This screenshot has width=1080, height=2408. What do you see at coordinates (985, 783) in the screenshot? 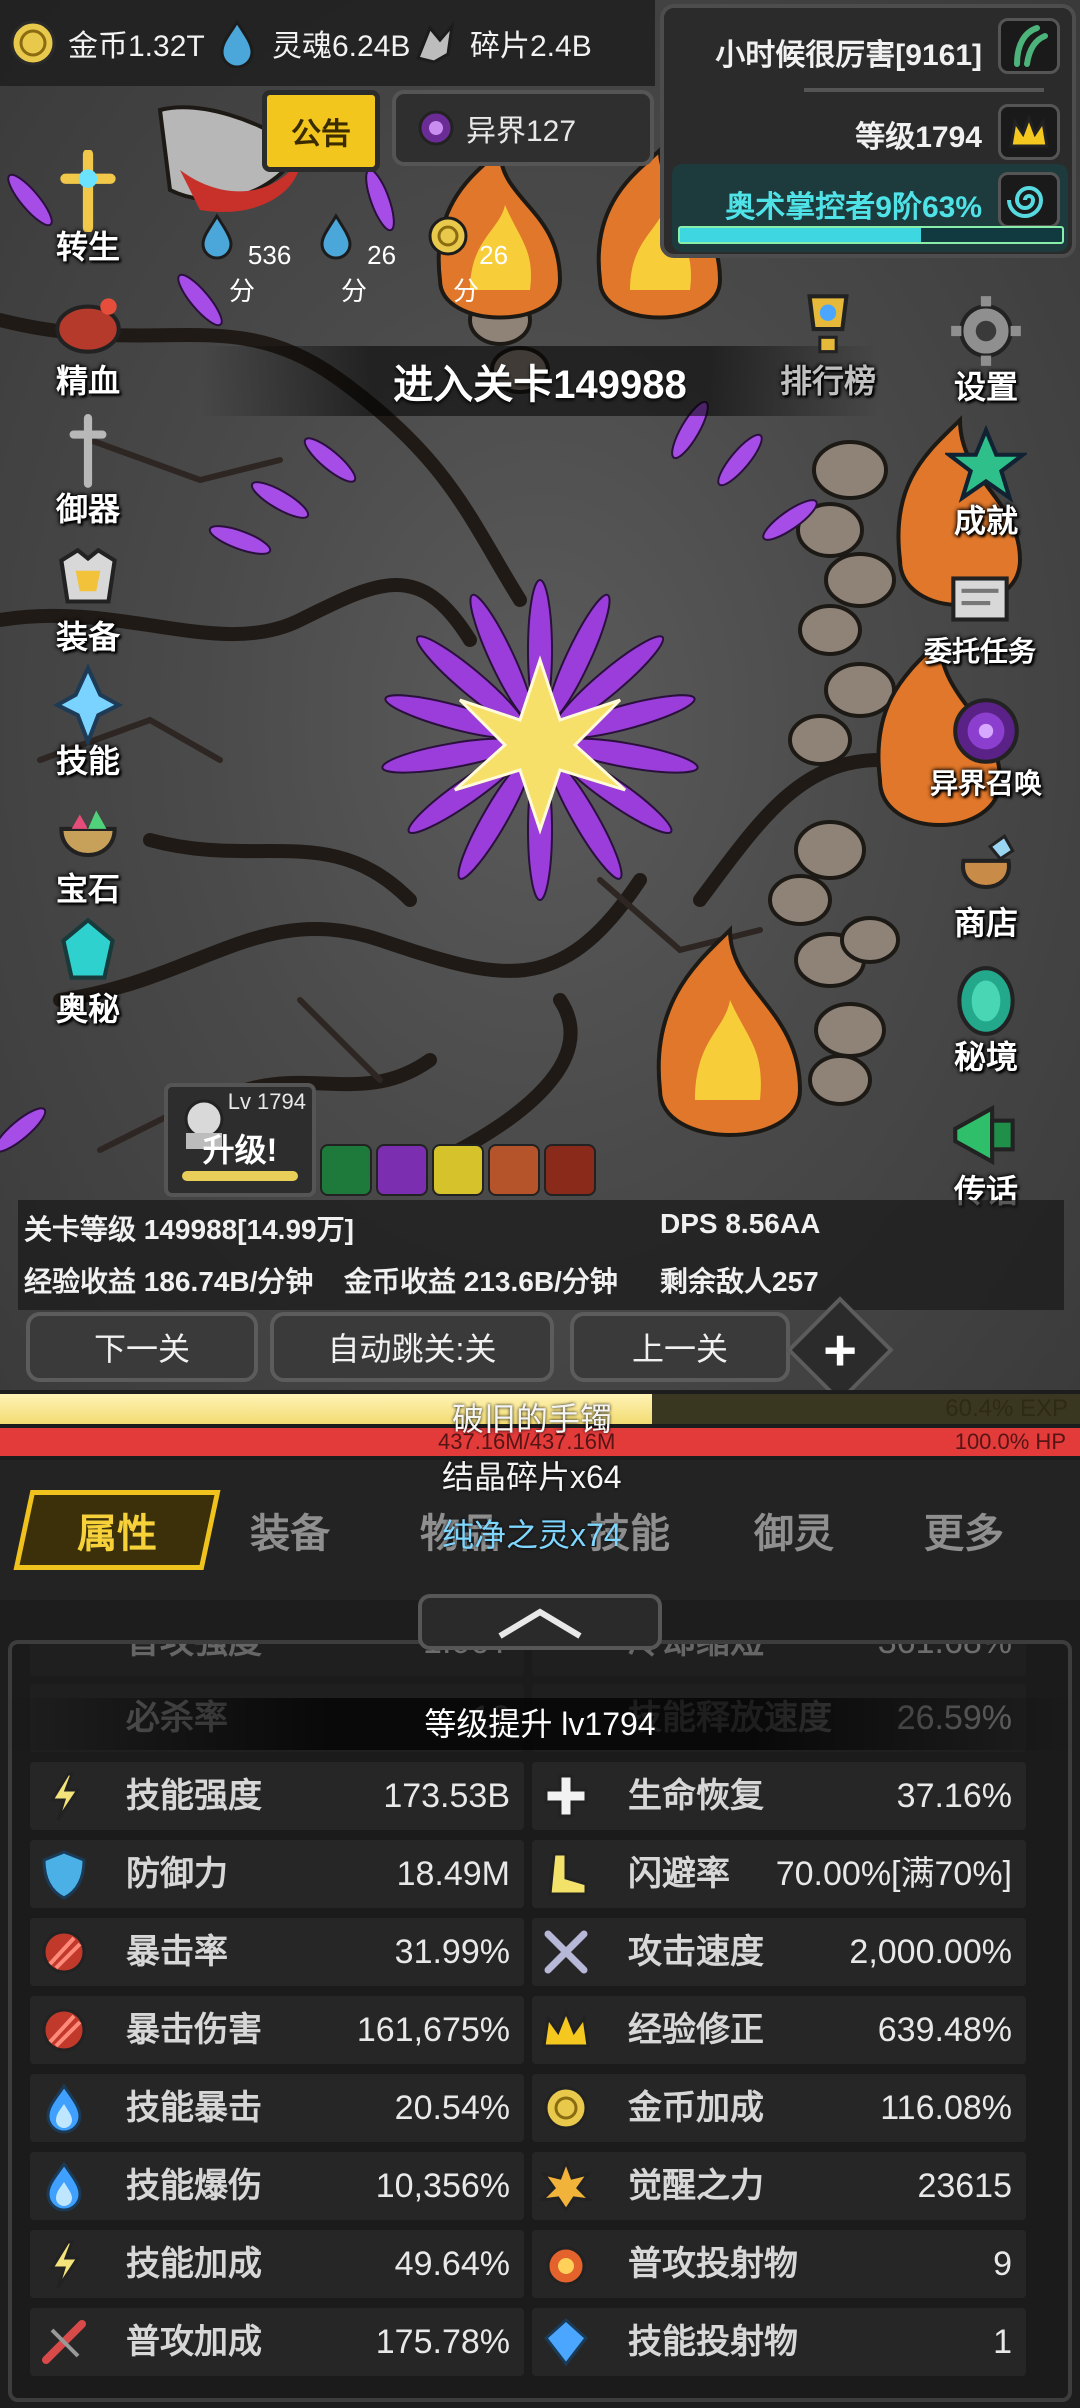
I see `menu-label: 异界召唤` at bounding box center [985, 783].